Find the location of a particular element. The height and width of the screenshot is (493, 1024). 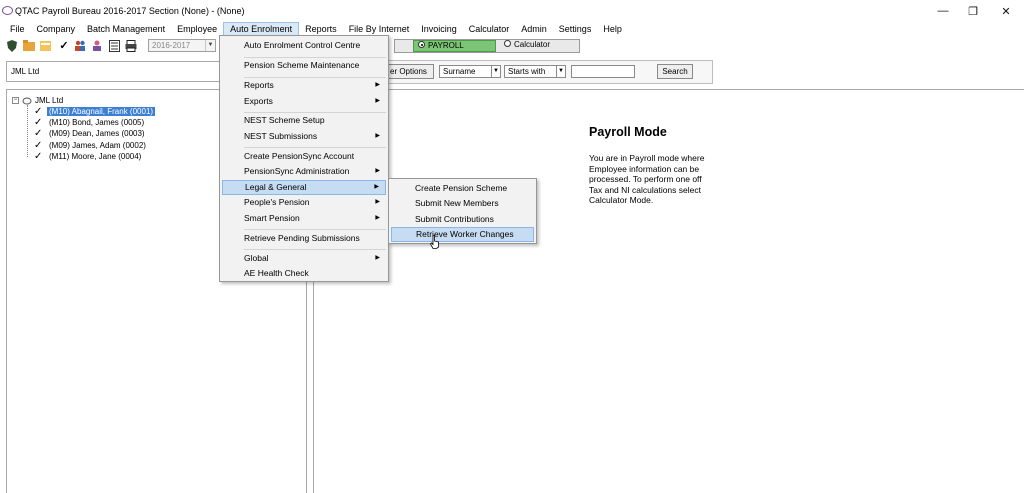

submenu-item-retrieve-worker-changes: Retrieve Worker Changes is located at coordinates (462, 234).